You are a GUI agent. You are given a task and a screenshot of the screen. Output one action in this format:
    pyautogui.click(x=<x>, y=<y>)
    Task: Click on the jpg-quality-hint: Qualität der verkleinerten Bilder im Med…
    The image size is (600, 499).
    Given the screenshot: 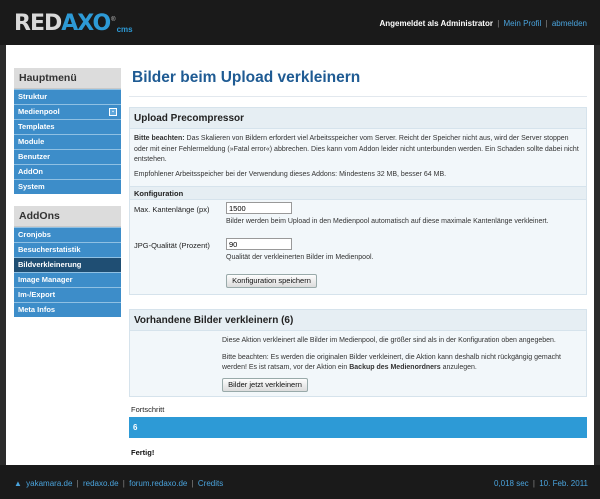 What is the action you would take?
    pyautogui.click(x=300, y=257)
    